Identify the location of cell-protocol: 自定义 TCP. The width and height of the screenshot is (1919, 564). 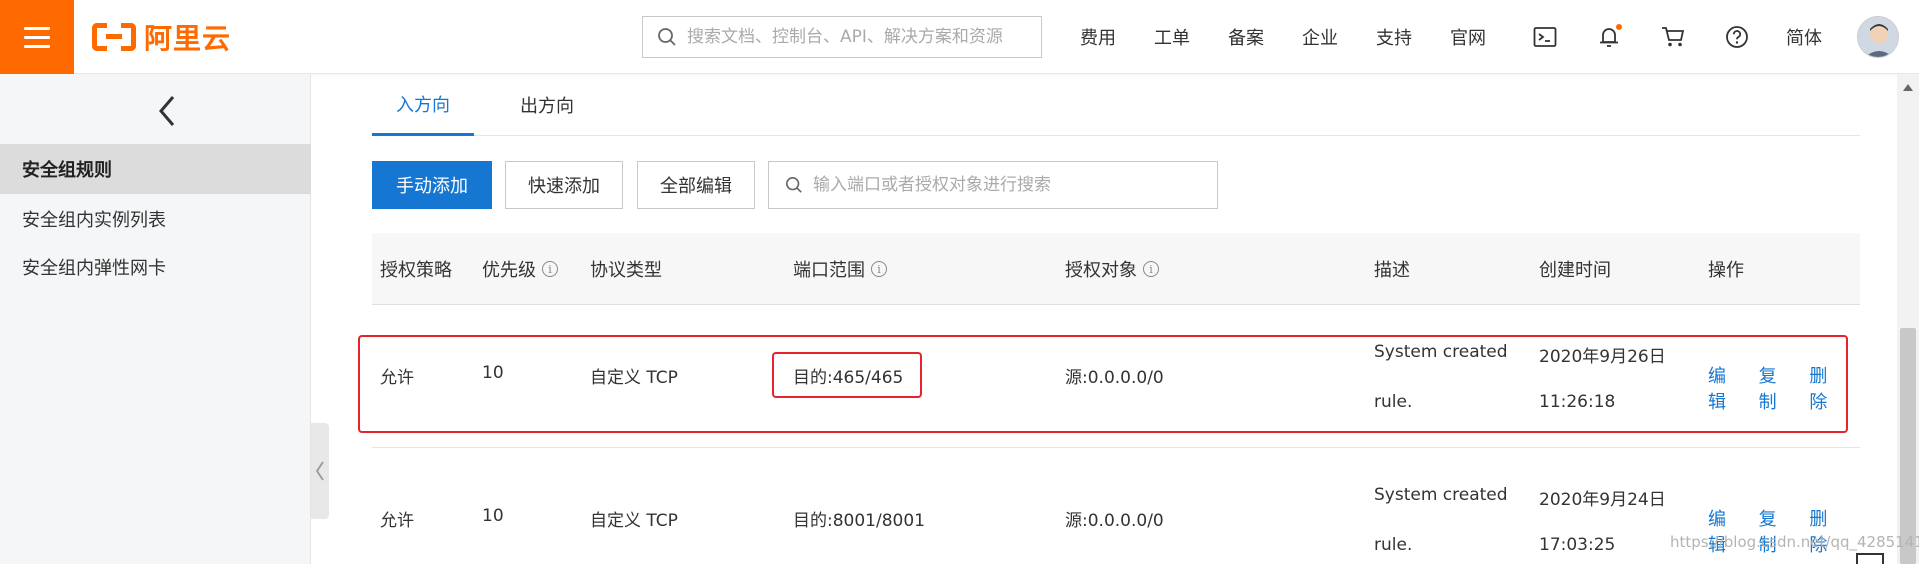
(634, 521).